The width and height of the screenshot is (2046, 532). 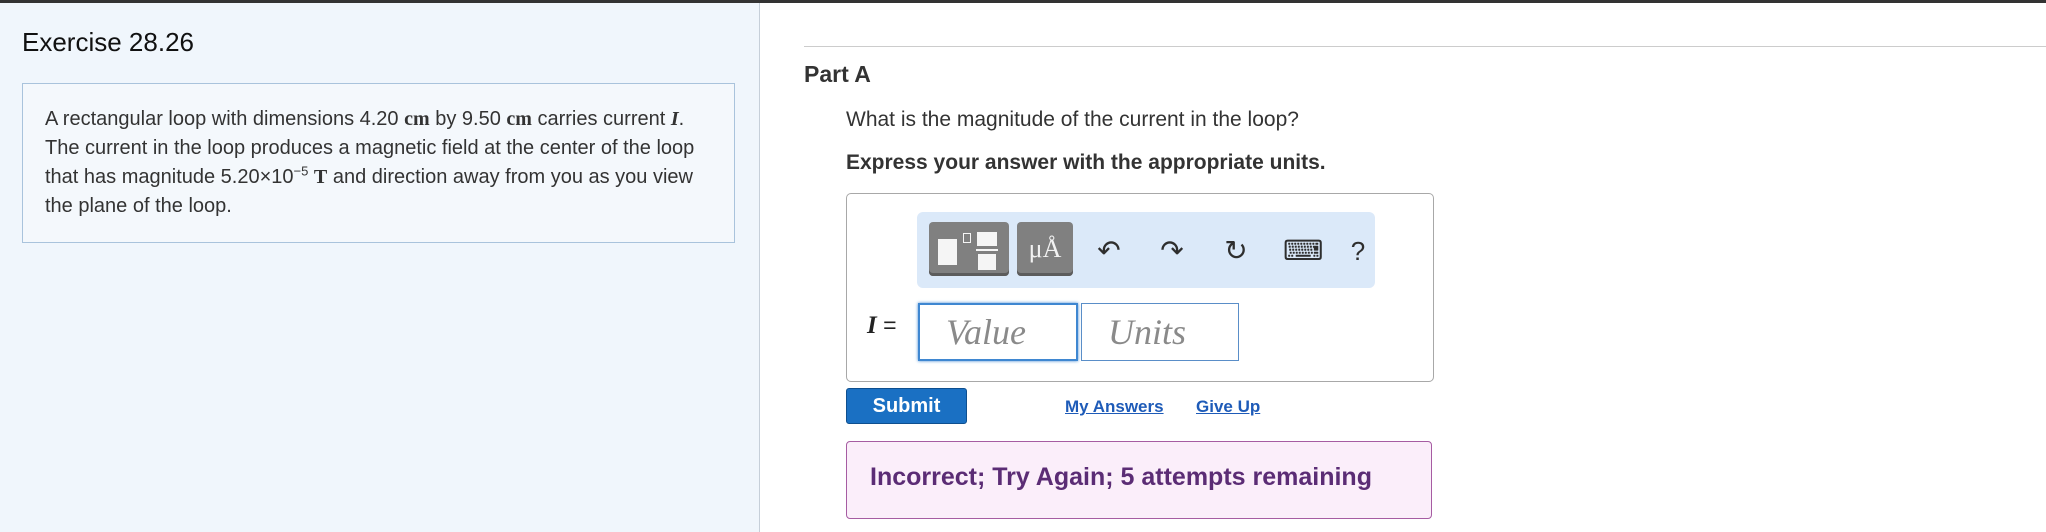 What do you see at coordinates (872, 325) in the screenshot?
I see `answer-variable: I` at bounding box center [872, 325].